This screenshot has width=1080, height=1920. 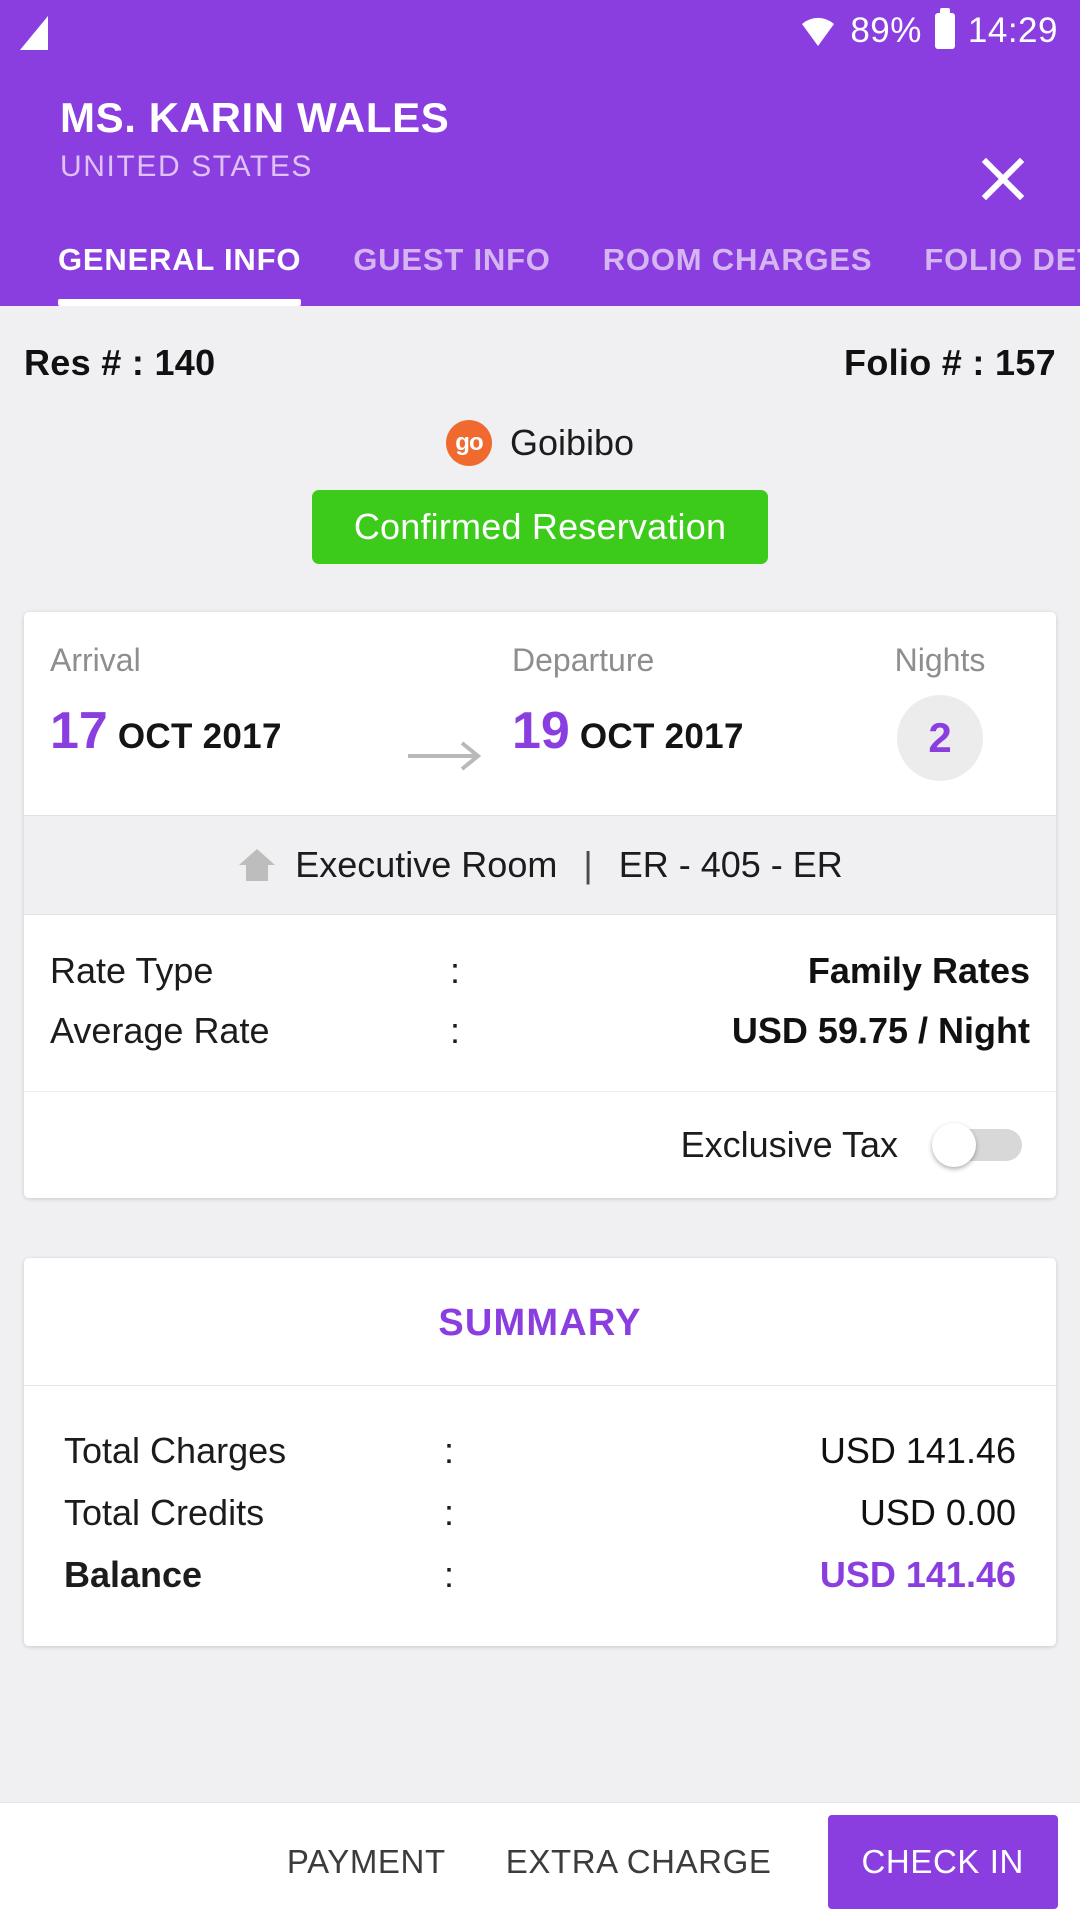 I want to click on arrival-date: 17 OCT 2017, so click(x=215, y=731).